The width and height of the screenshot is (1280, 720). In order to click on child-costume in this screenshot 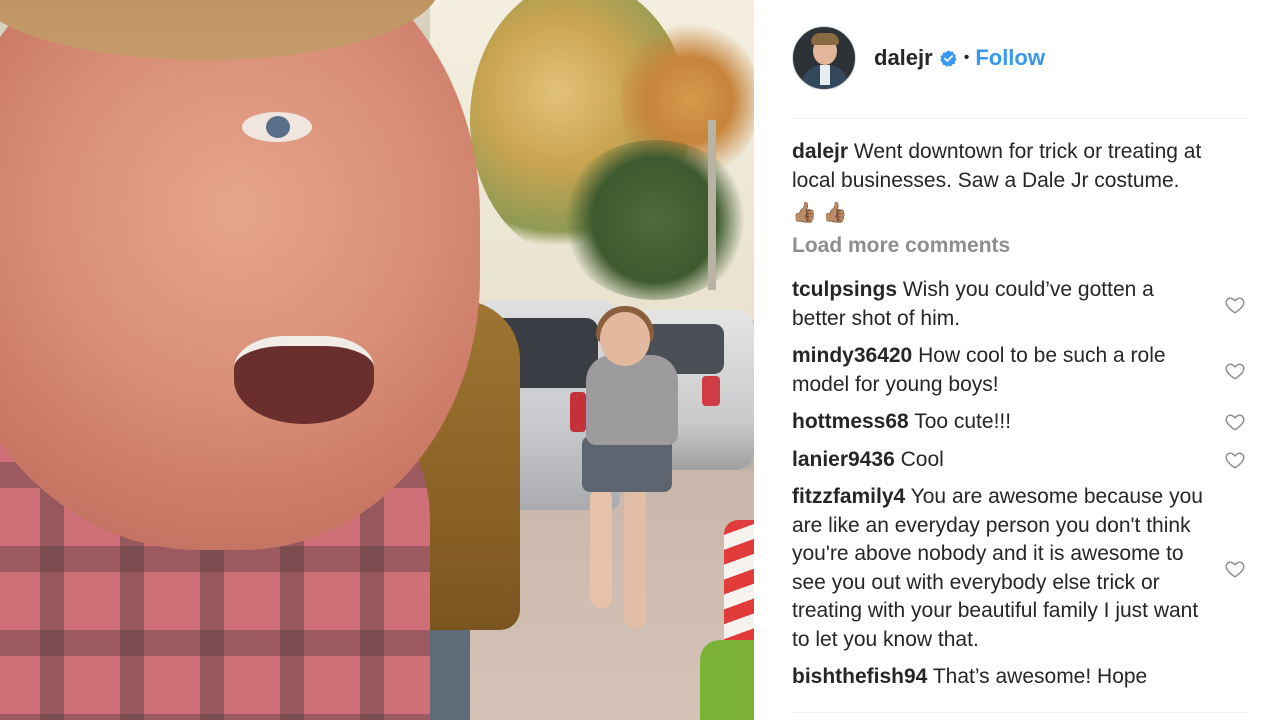, I will do `click(727, 680)`.